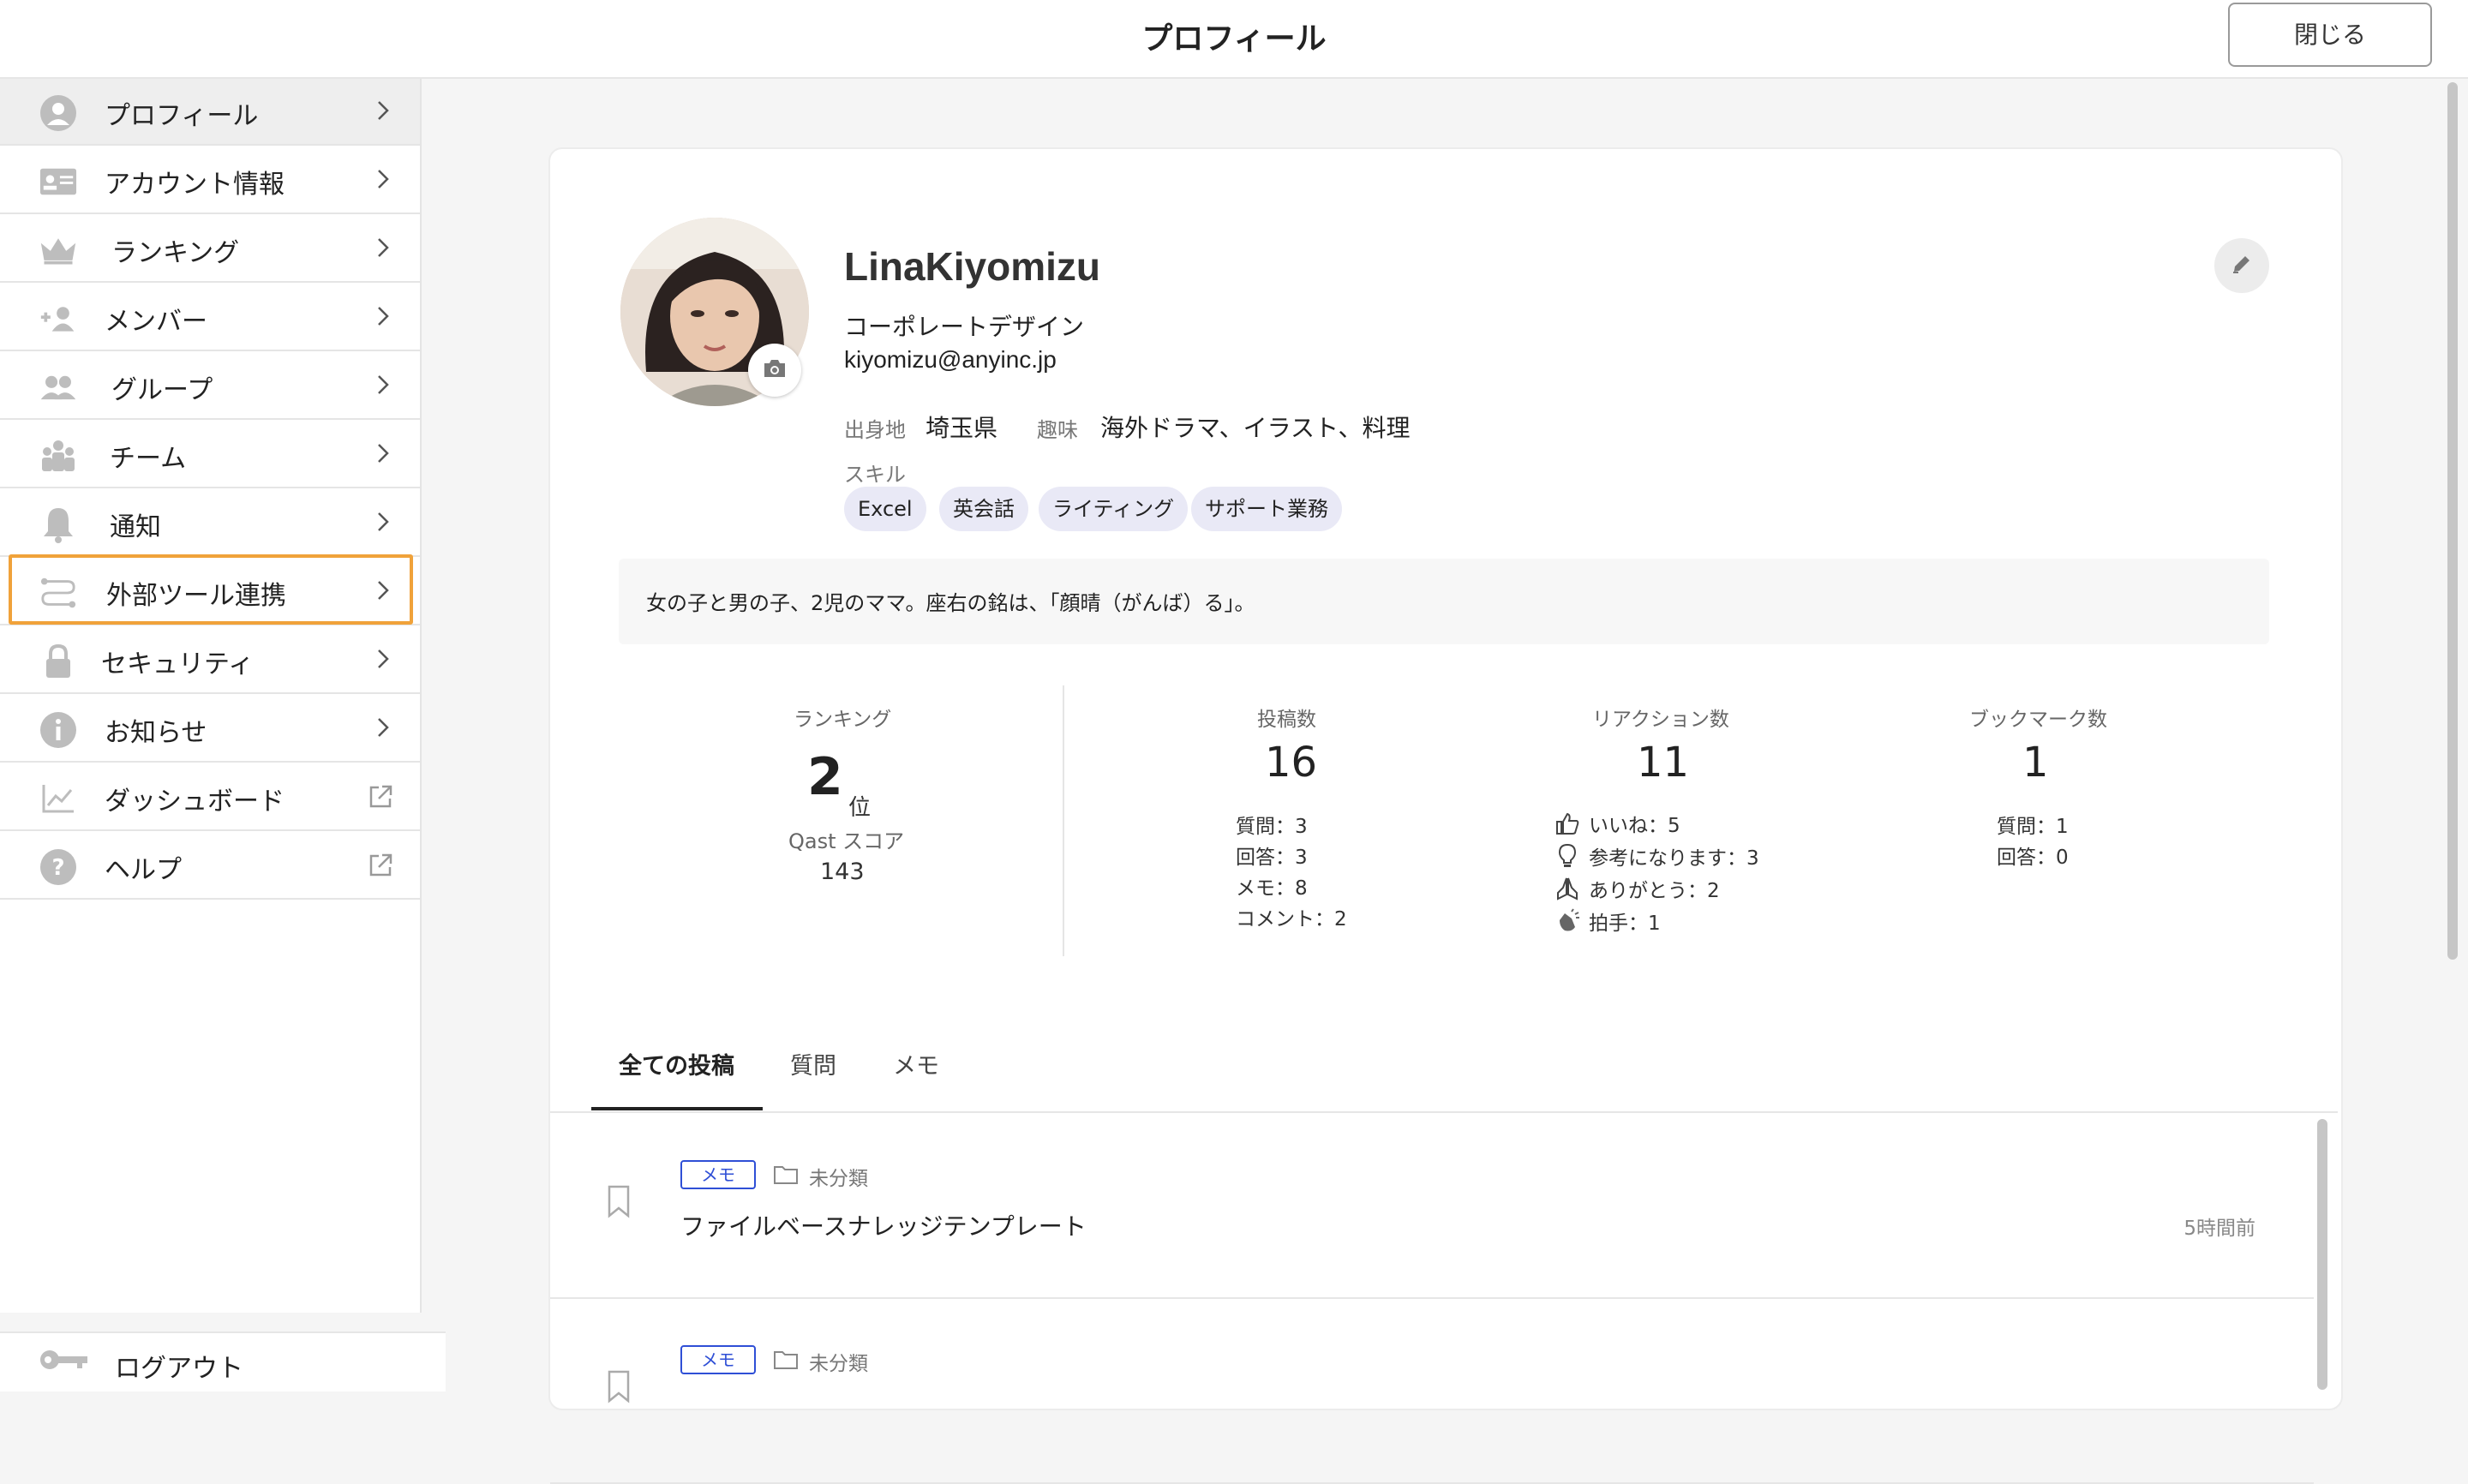 Image resolution: width=2468 pixels, height=1484 pixels. I want to click on sidebar-item-label: チーム, so click(148, 459).